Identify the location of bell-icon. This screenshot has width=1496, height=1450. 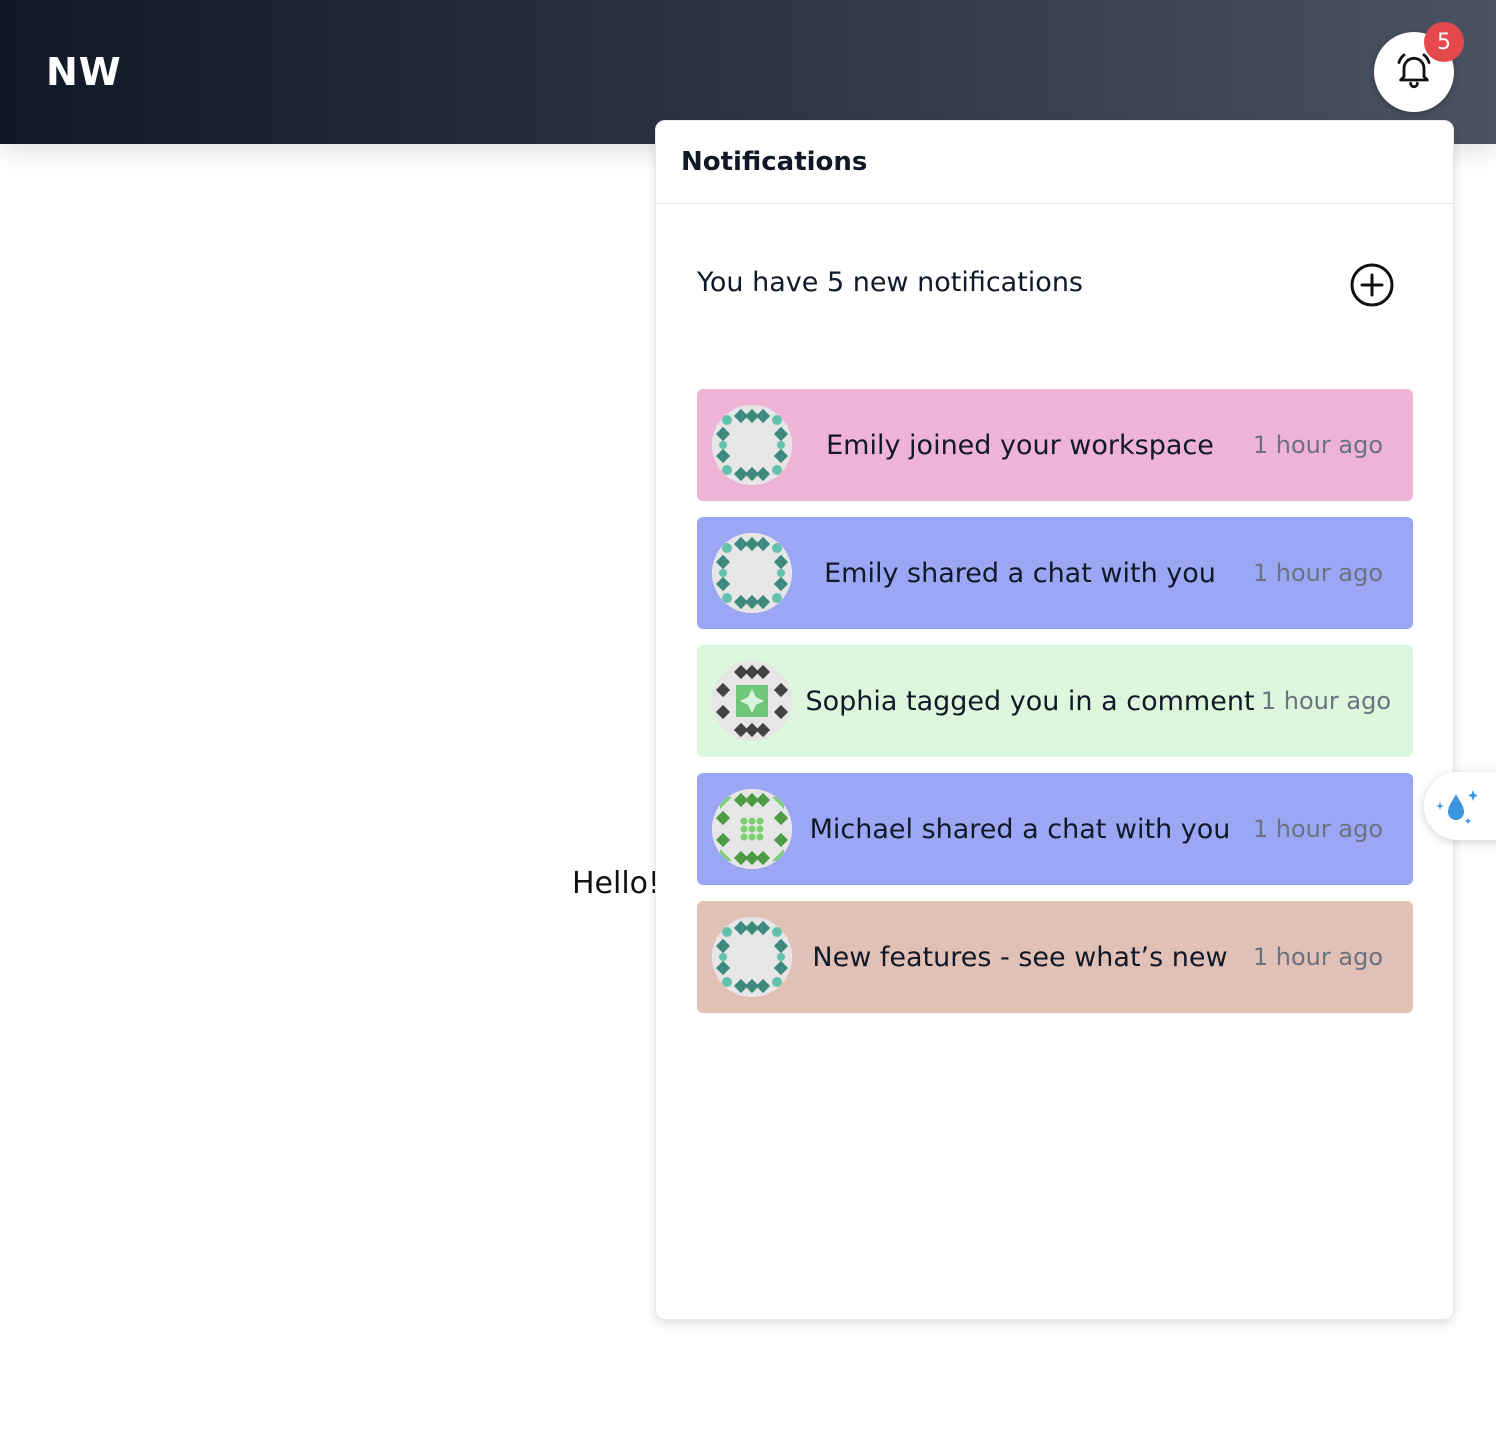
(1414, 72).